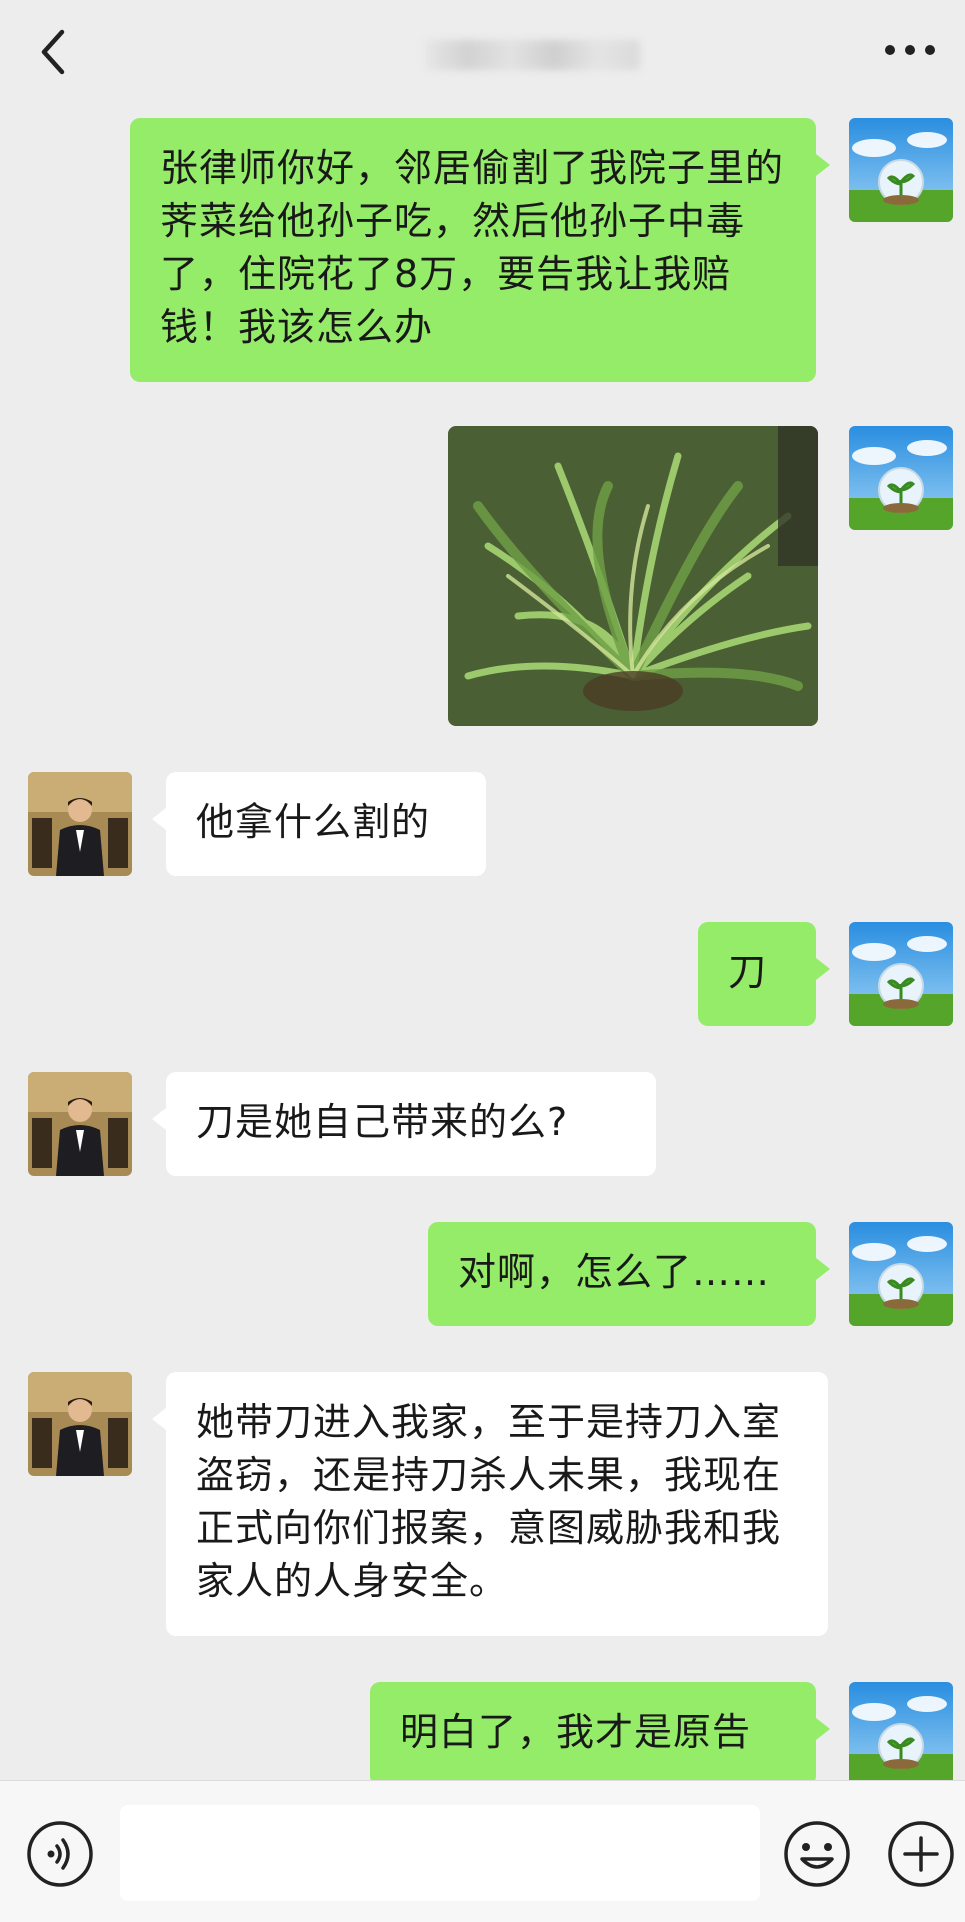  I want to click on message-bubble-incoming: 刀是她自己带来的么?, so click(404, 1124).